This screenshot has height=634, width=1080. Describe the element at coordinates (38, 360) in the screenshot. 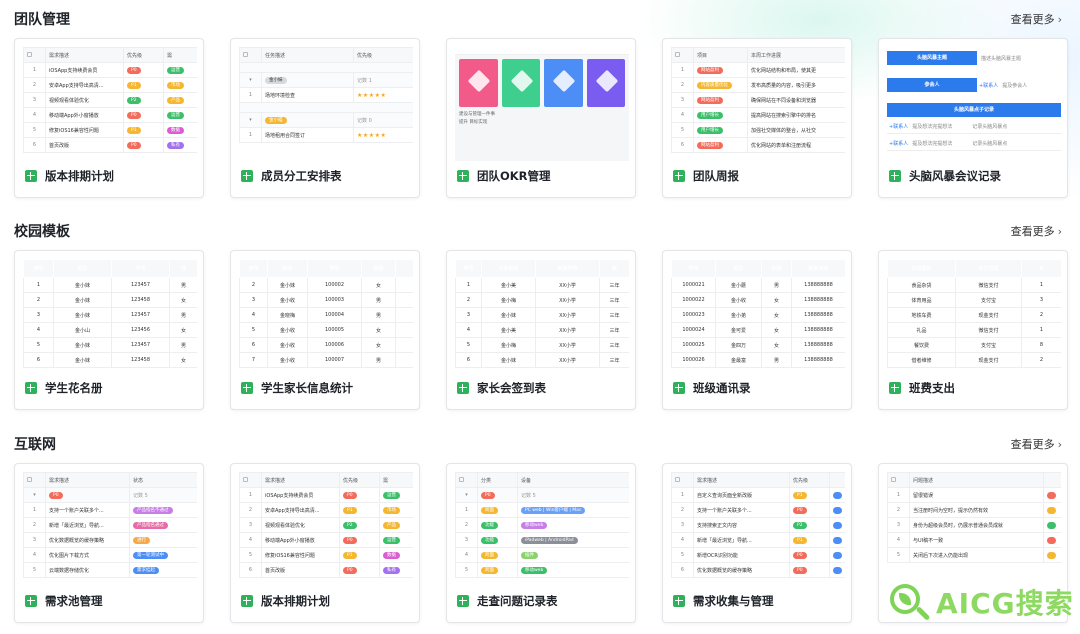

I see `cell: 6` at that location.